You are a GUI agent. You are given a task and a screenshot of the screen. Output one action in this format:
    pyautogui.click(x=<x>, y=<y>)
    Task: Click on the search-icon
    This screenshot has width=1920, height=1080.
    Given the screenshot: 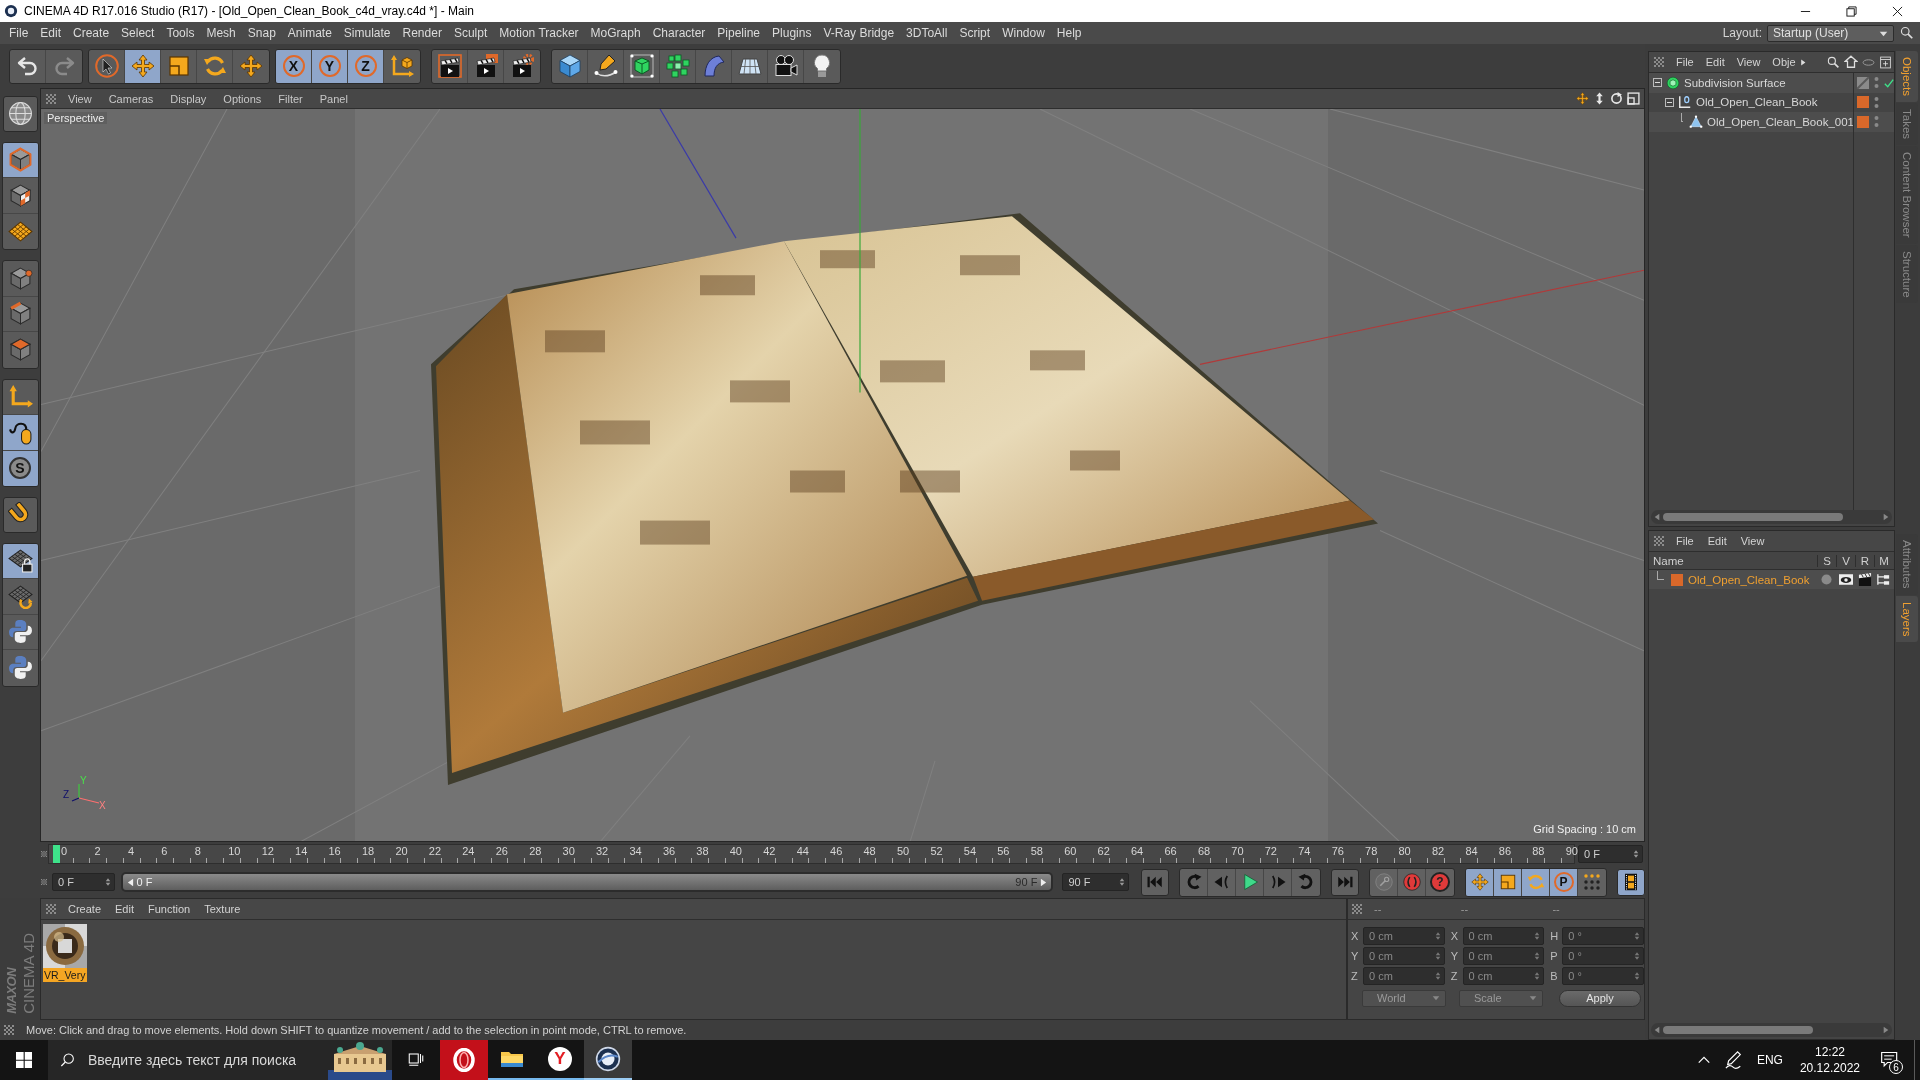 What is the action you would take?
    pyautogui.click(x=1834, y=62)
    